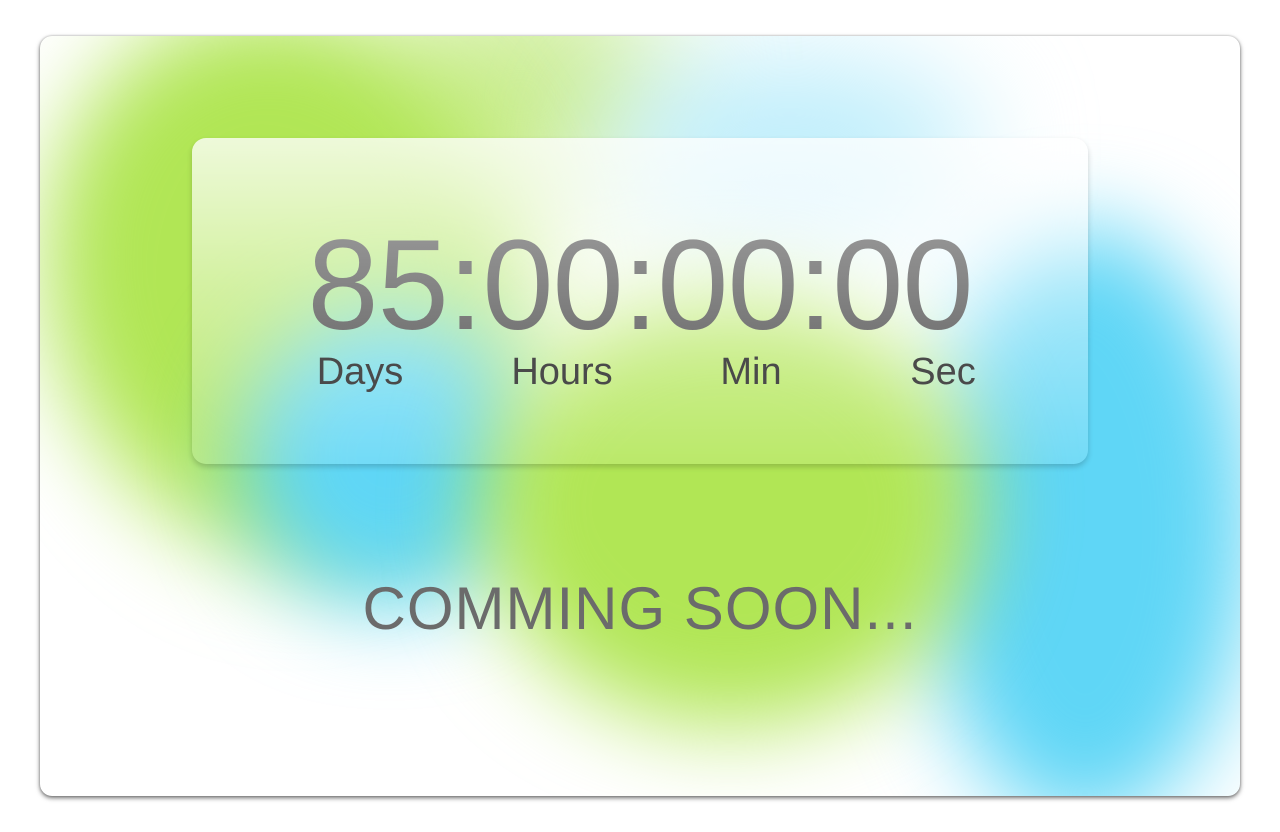 This screenshot has height=832, width=1280. I want to click on minutes-label: Min, so click(751, 372).